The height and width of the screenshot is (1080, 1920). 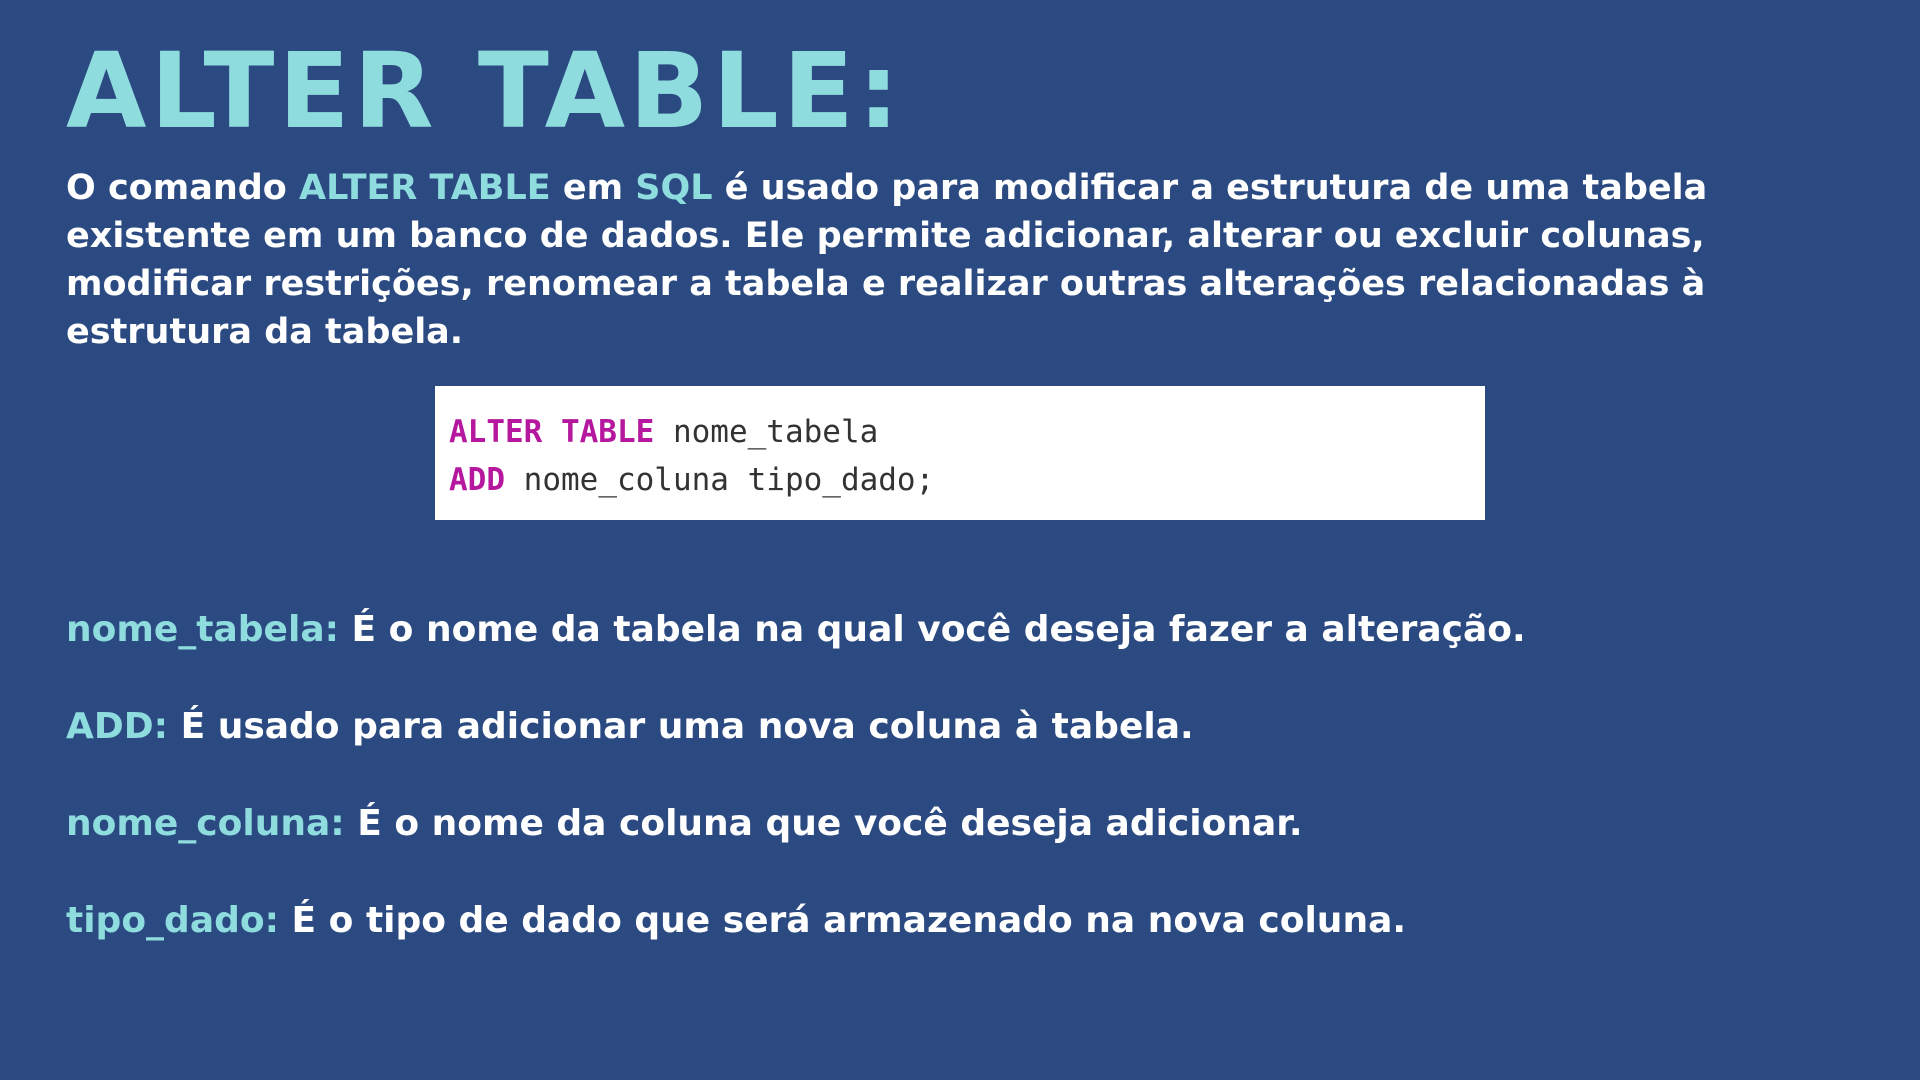 What do you see at coordinates (203, 629) in the screenshot?
I see `definition-term: nome_tabela:` at bounding box center [203, 629].